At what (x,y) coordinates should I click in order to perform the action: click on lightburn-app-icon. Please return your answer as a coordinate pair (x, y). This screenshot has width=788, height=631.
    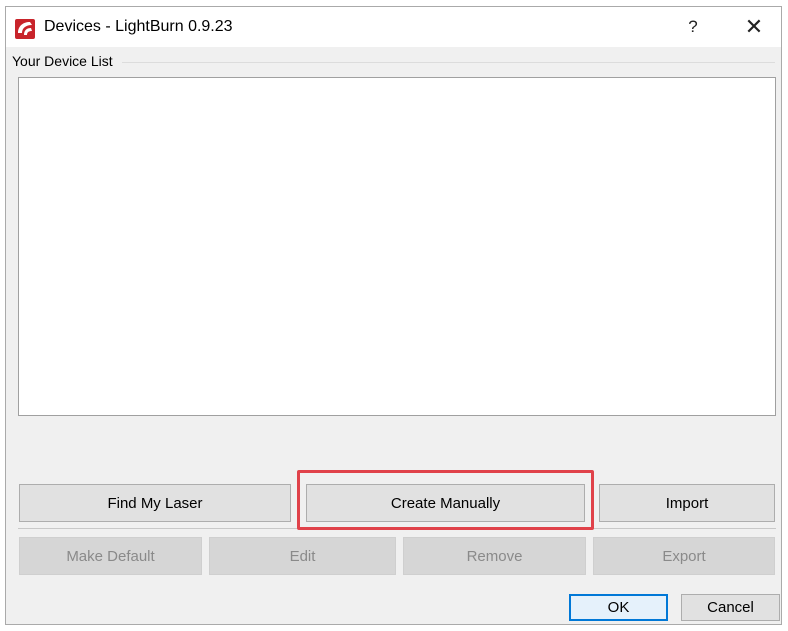
    Looking at the image, I should click on (25, 29).